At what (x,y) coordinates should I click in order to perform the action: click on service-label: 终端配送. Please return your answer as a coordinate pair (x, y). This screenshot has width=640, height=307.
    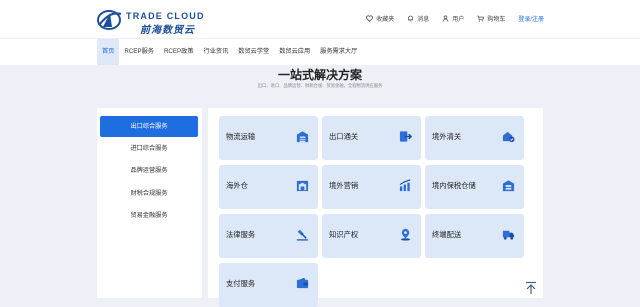
    Looking at the image, I should click on (447, 234).